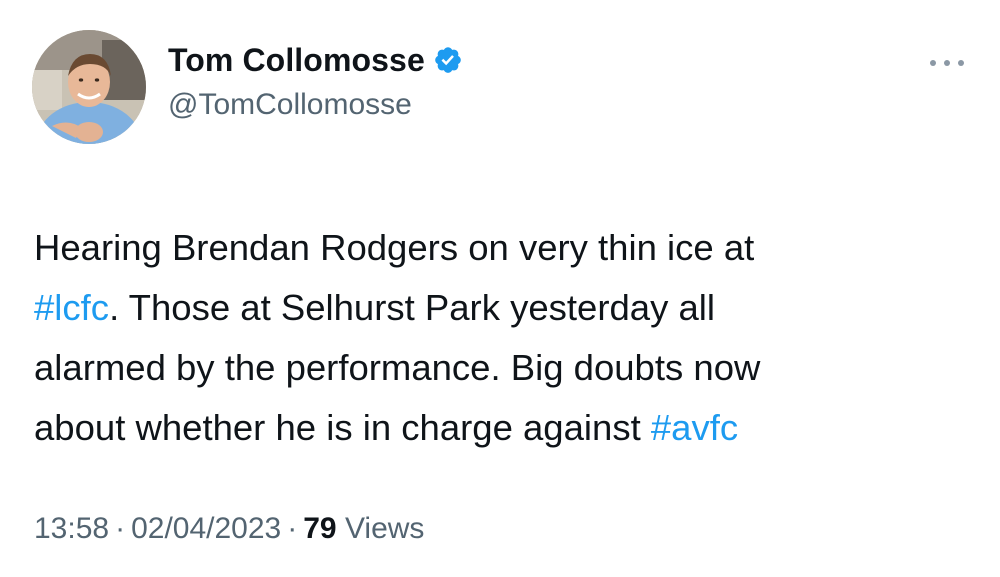 Image resolution: width=1000 pixels, height=577 pixels. I want to click on author-block: Tom Collomosse @TomCollomosse, so click(315, 80).